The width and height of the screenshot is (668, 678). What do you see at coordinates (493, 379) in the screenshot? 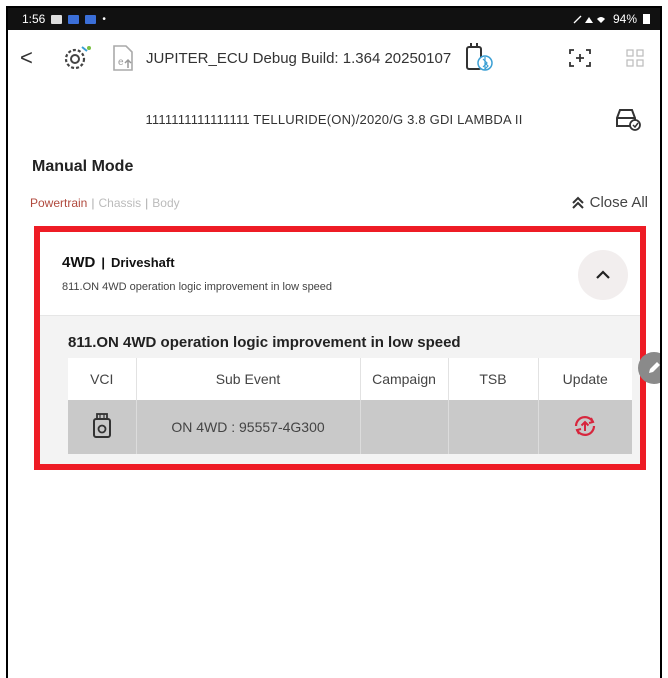
I see `col-tsb: TSB` at bounding box center [493, 379].